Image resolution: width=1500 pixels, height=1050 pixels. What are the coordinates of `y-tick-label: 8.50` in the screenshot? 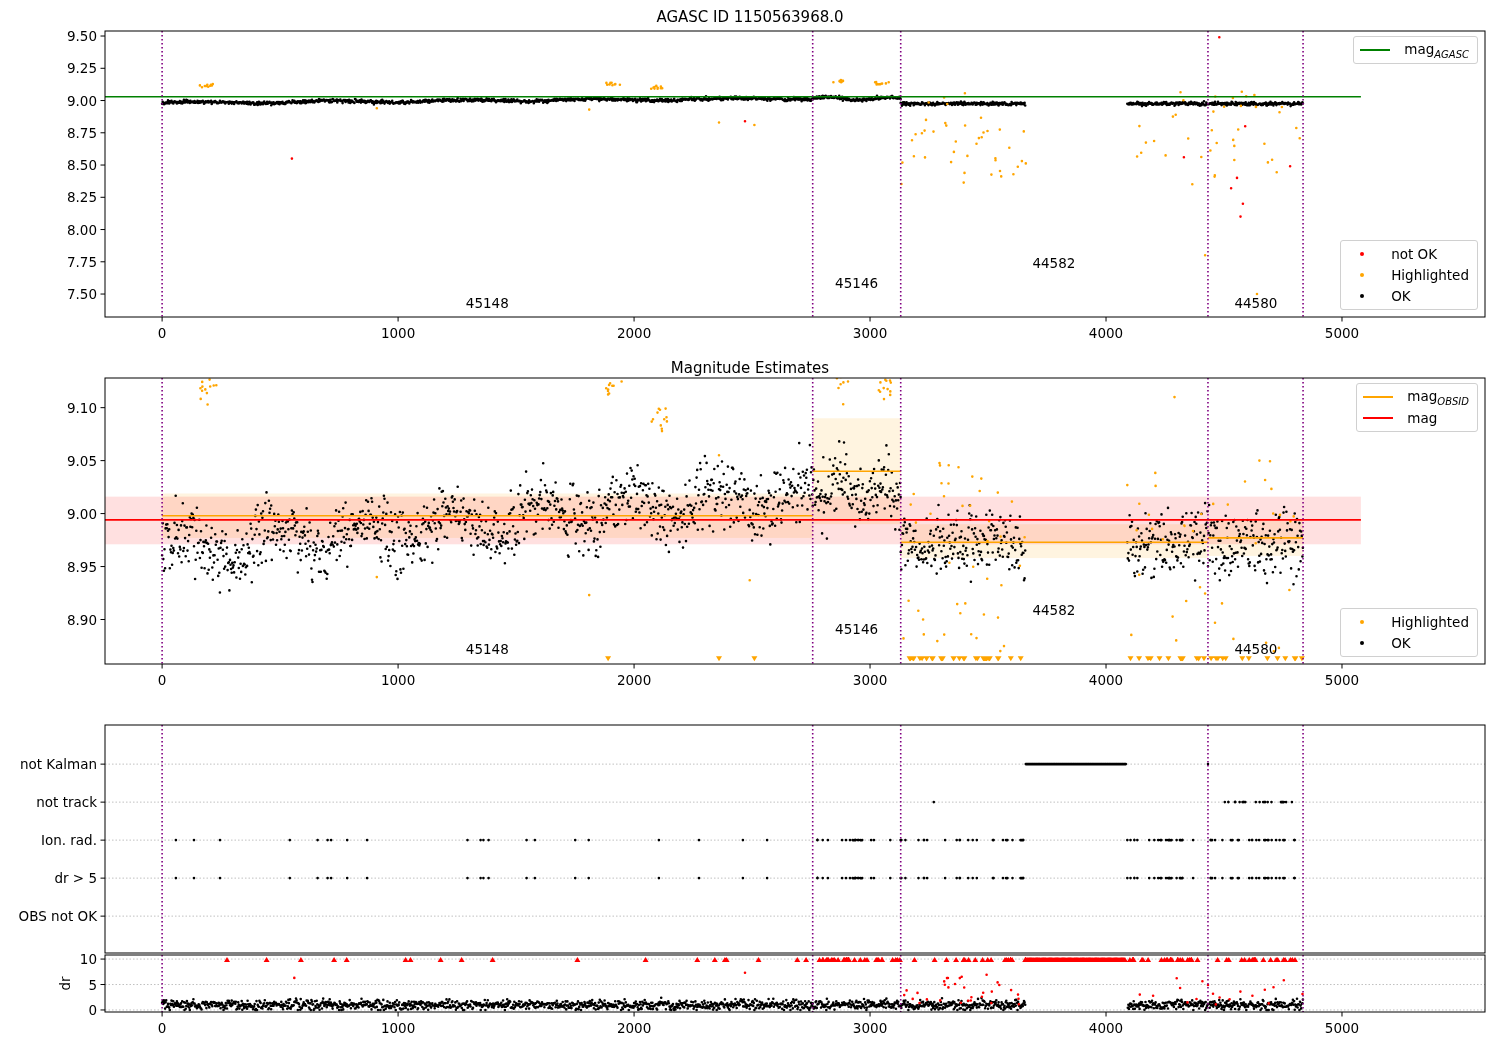 It's located at (81, 165).